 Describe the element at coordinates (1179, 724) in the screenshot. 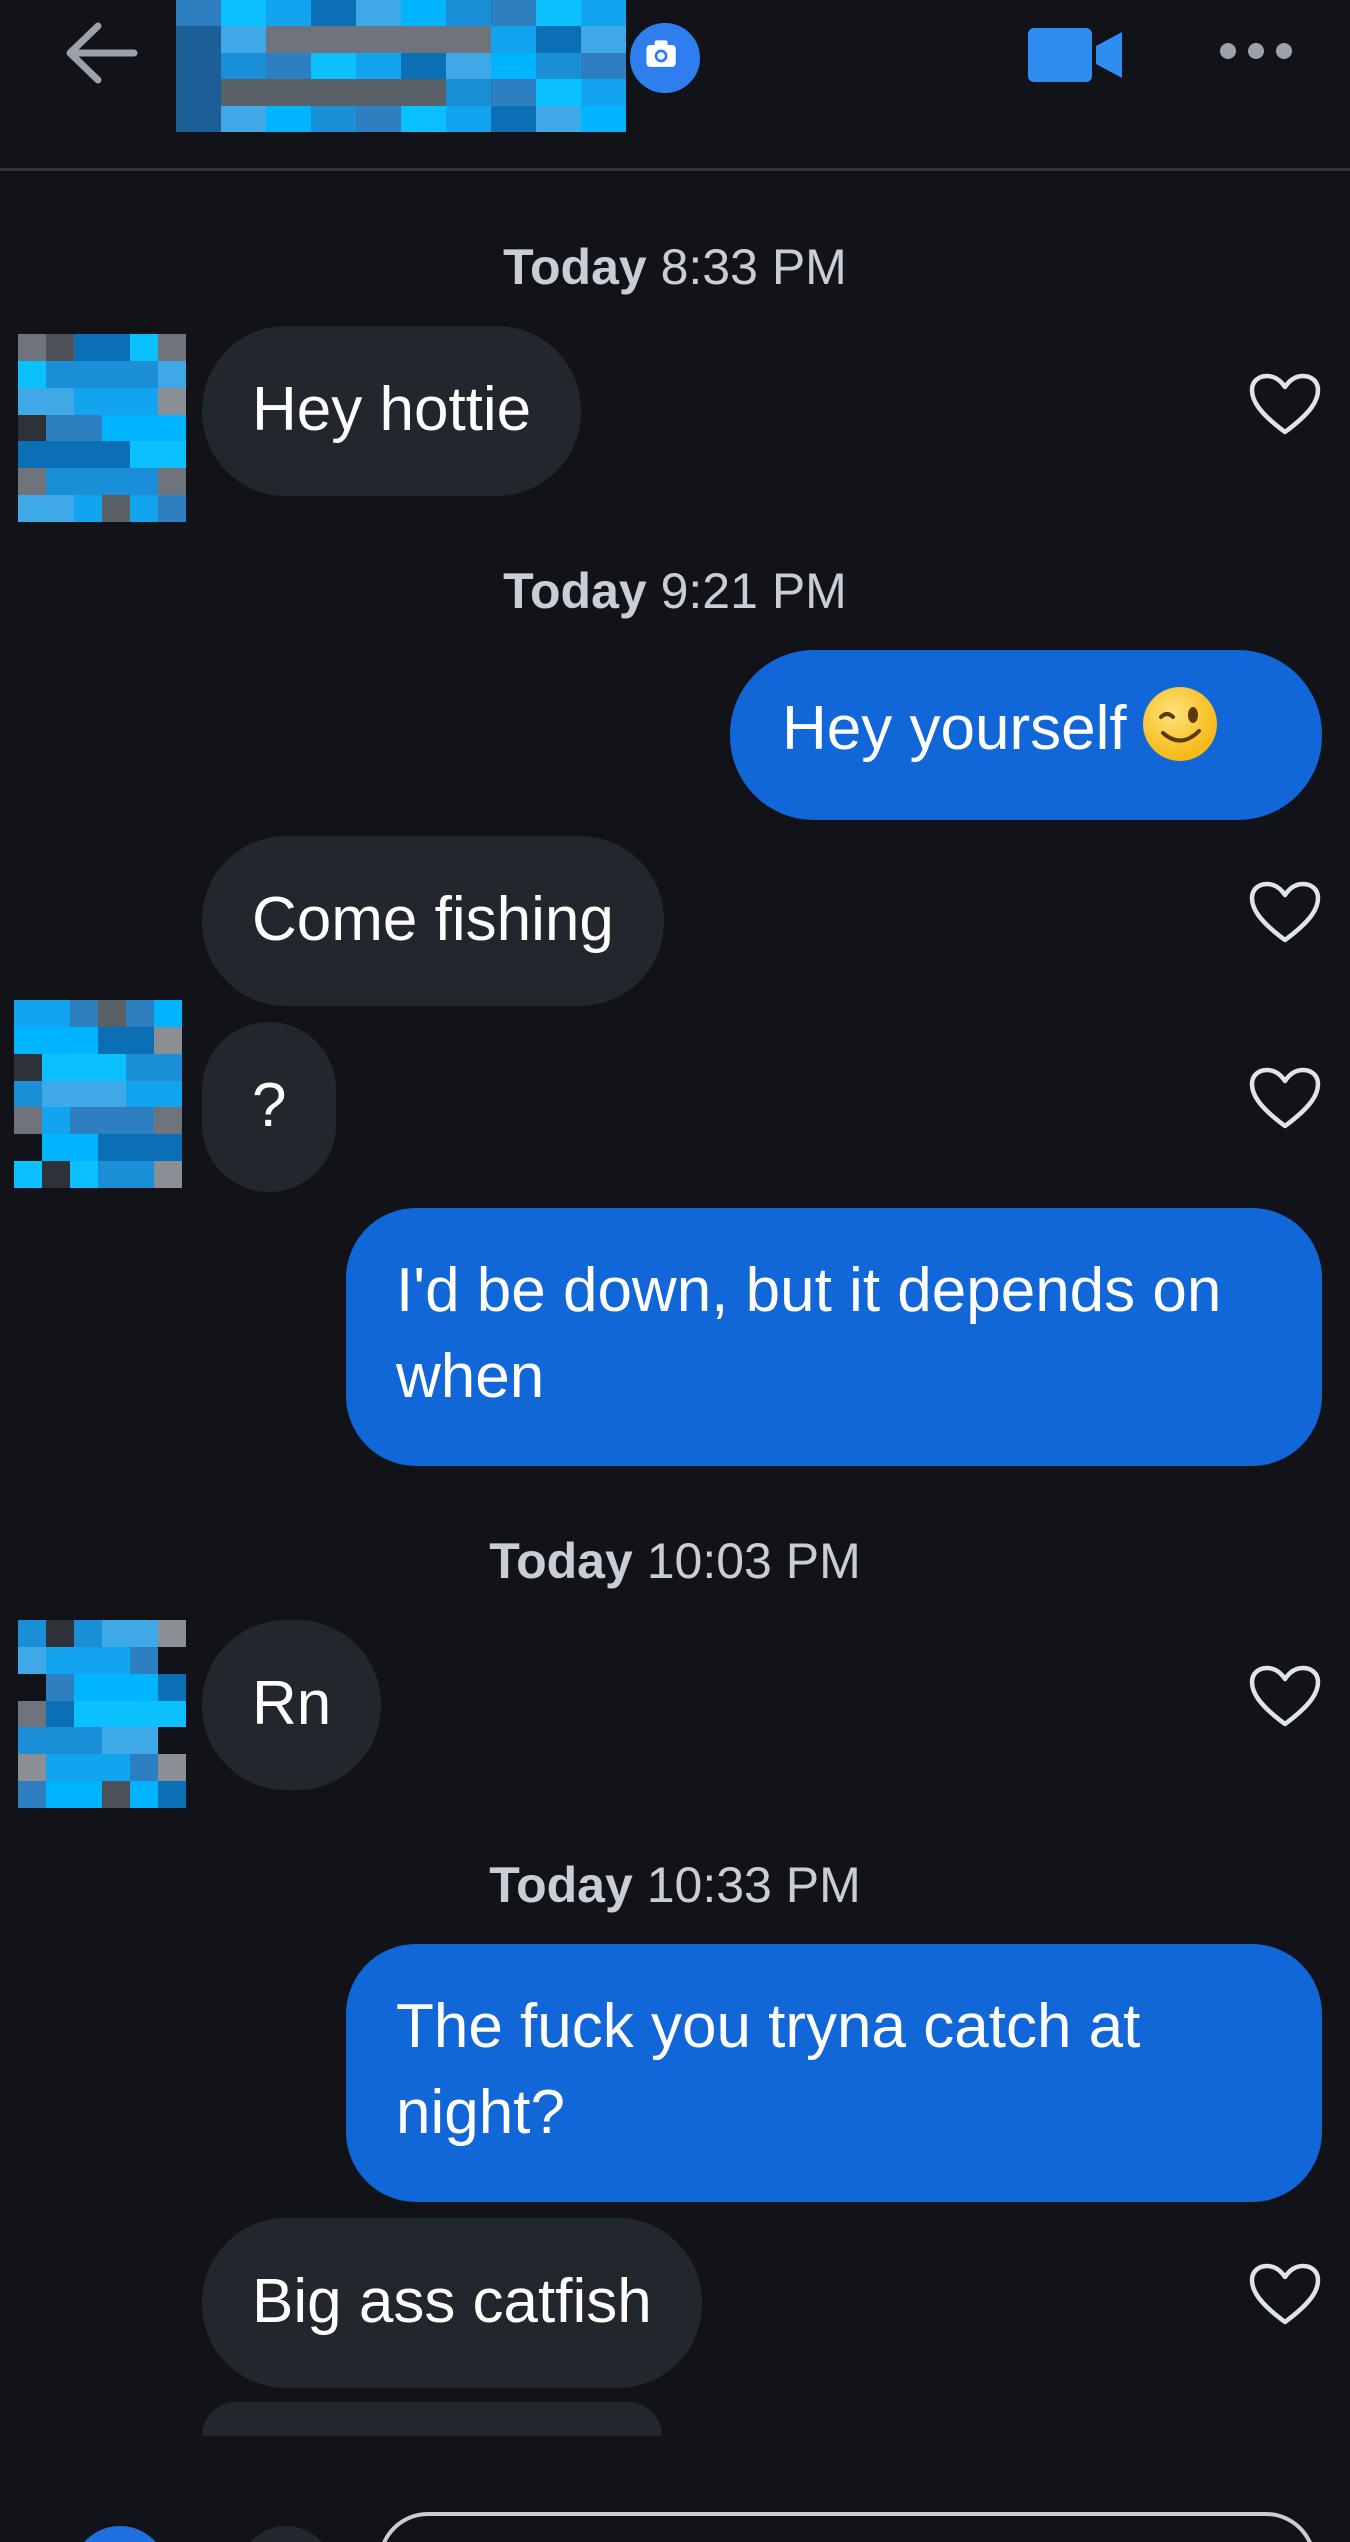

I see `winking-face-emoji` at that location.